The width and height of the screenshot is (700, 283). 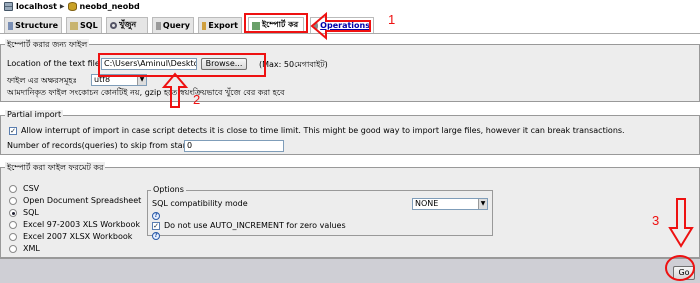 I want to click on annotation-number-2: 2, so click(x=197, y=99).